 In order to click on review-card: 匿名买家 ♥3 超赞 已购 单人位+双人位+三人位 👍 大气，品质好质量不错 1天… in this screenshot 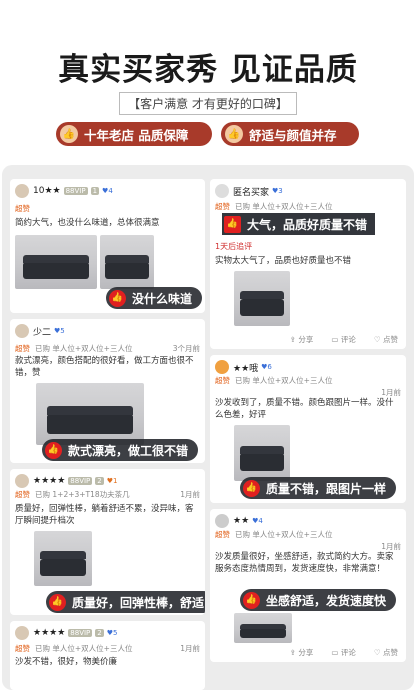, I will do `click(308, 264)`.